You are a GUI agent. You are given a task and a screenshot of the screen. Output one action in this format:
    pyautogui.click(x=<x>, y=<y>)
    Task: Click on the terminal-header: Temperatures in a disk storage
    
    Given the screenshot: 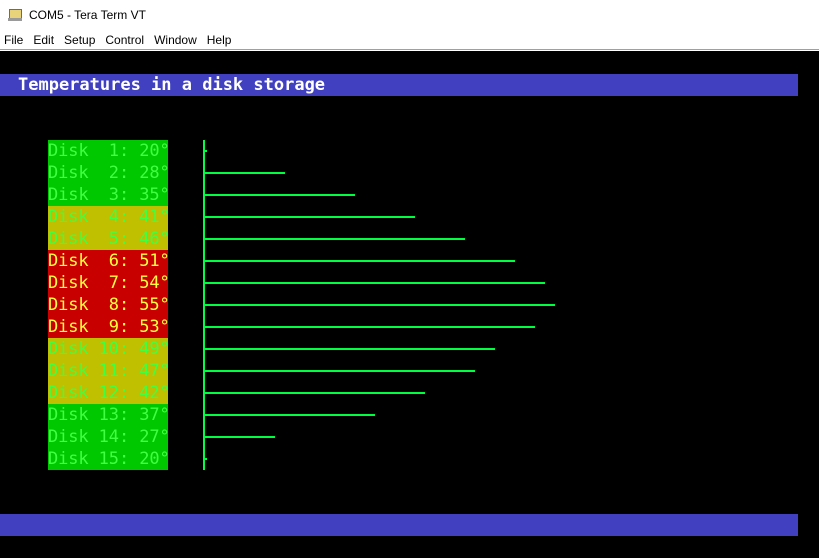 What is the action you would take?
    pyautogui.click(x=399, y=85)
    